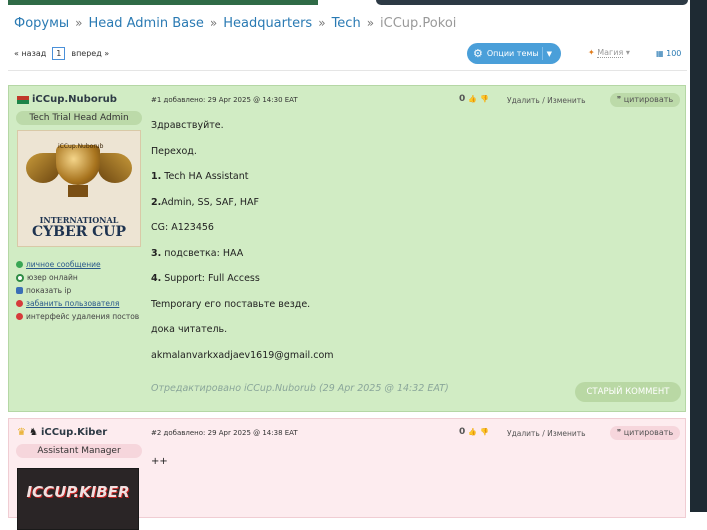  What do you see at coordinates (73, 303) in the screenshot?
I see `ban-user-label: забанить пользователя` at bounding box center [73, 303].